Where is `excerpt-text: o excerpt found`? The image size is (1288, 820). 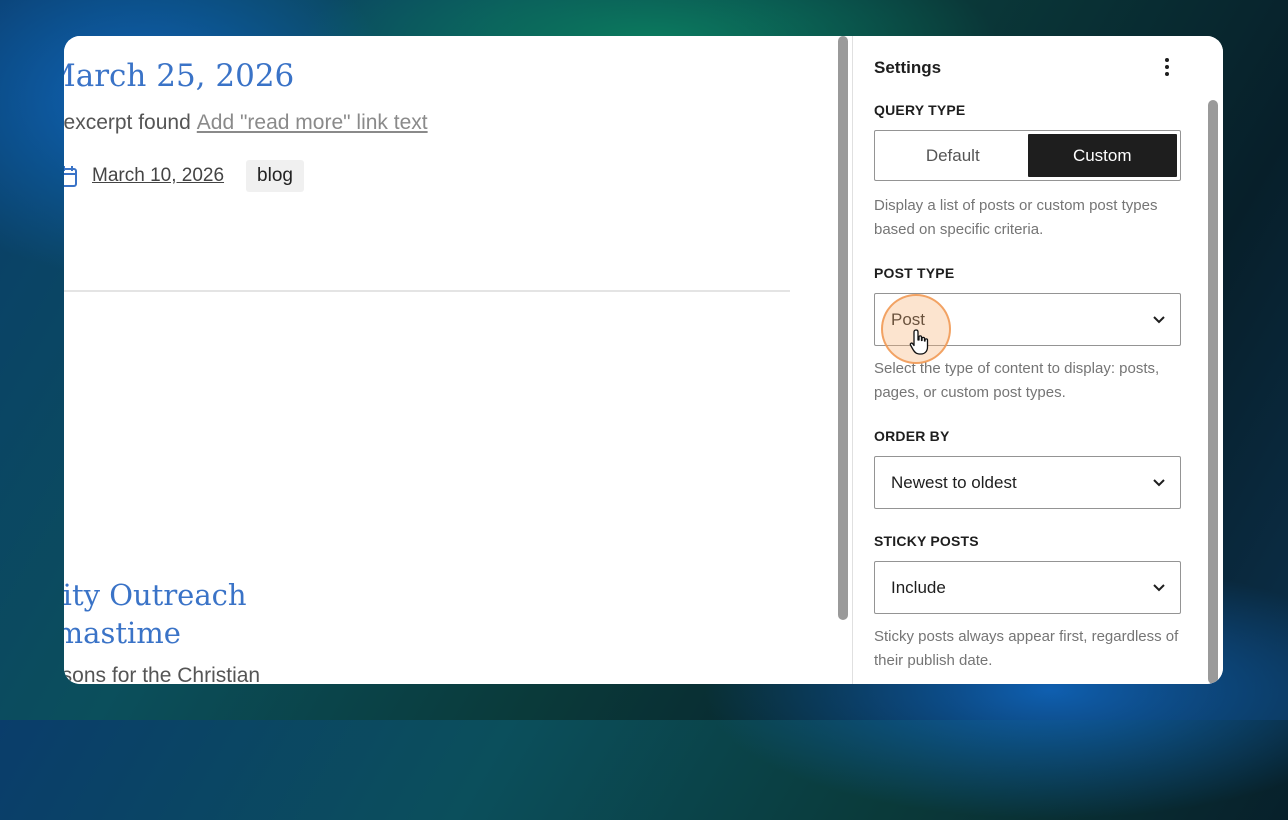
excerpt-text: o excerpt found is located at coordinates (127, 122).